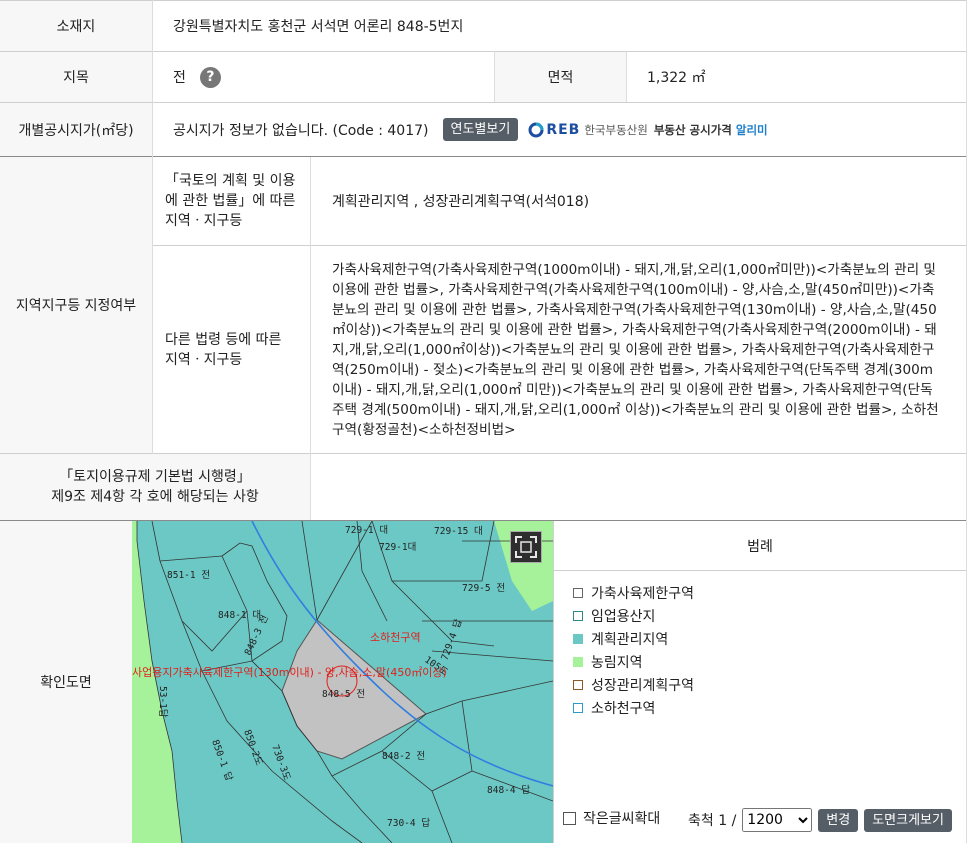  Describe the element at coordinates (223, 349) in the screenshot. I see `other-law-label: 다른 법령 등에 따른 지역ㆍ지구등` at that location.